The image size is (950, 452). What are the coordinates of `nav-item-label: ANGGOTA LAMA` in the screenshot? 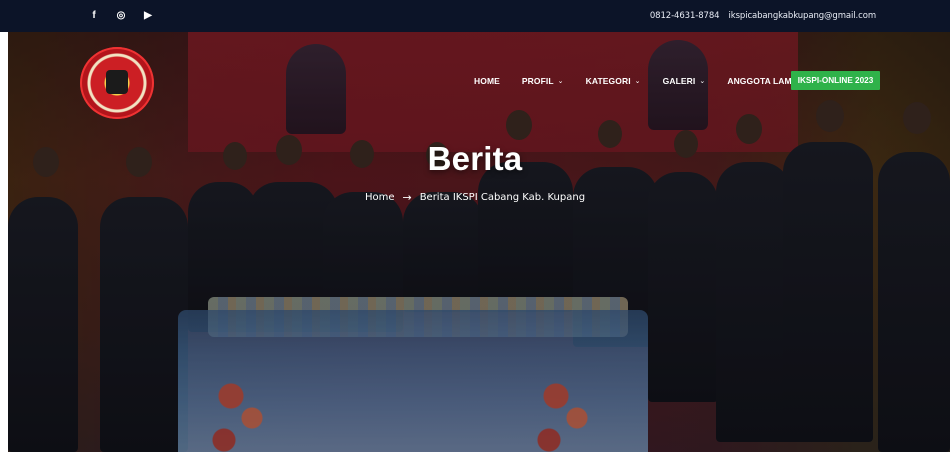 It's located at (762, 81).